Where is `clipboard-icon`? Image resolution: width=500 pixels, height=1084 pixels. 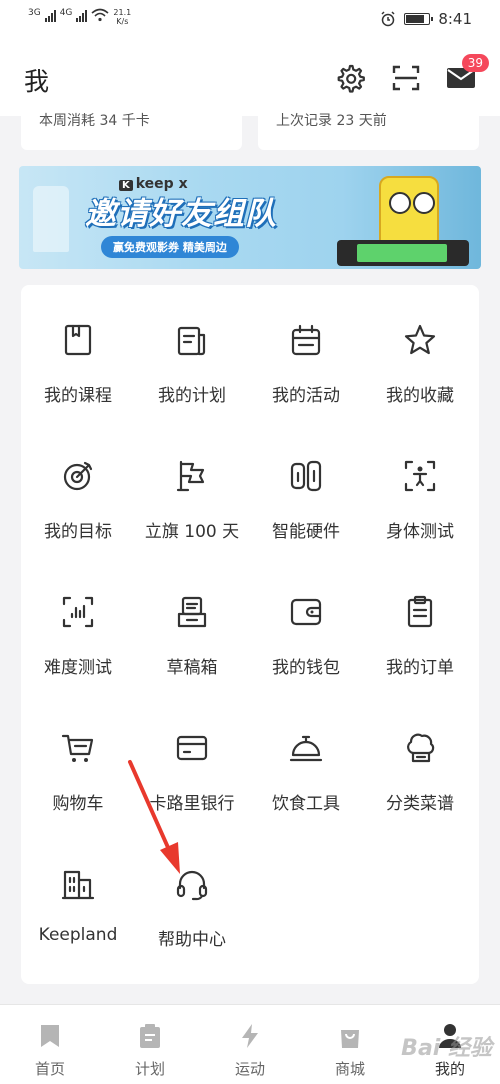
clipboard-icon is located at coordinates (420, 611).